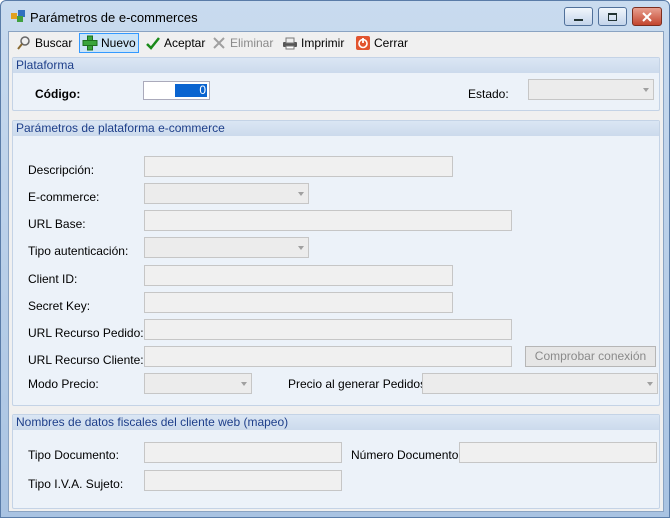 The height and width of the screenshot is (518, 670). Describe the element at coordinates (591, 89) in the screenshot. I see `estado-select` at that location.